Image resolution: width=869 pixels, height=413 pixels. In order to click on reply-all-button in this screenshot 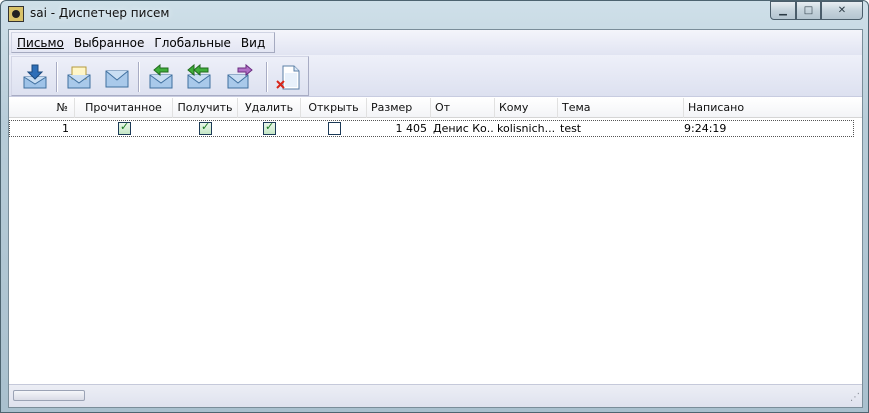, I will do `click(199, 77)`.